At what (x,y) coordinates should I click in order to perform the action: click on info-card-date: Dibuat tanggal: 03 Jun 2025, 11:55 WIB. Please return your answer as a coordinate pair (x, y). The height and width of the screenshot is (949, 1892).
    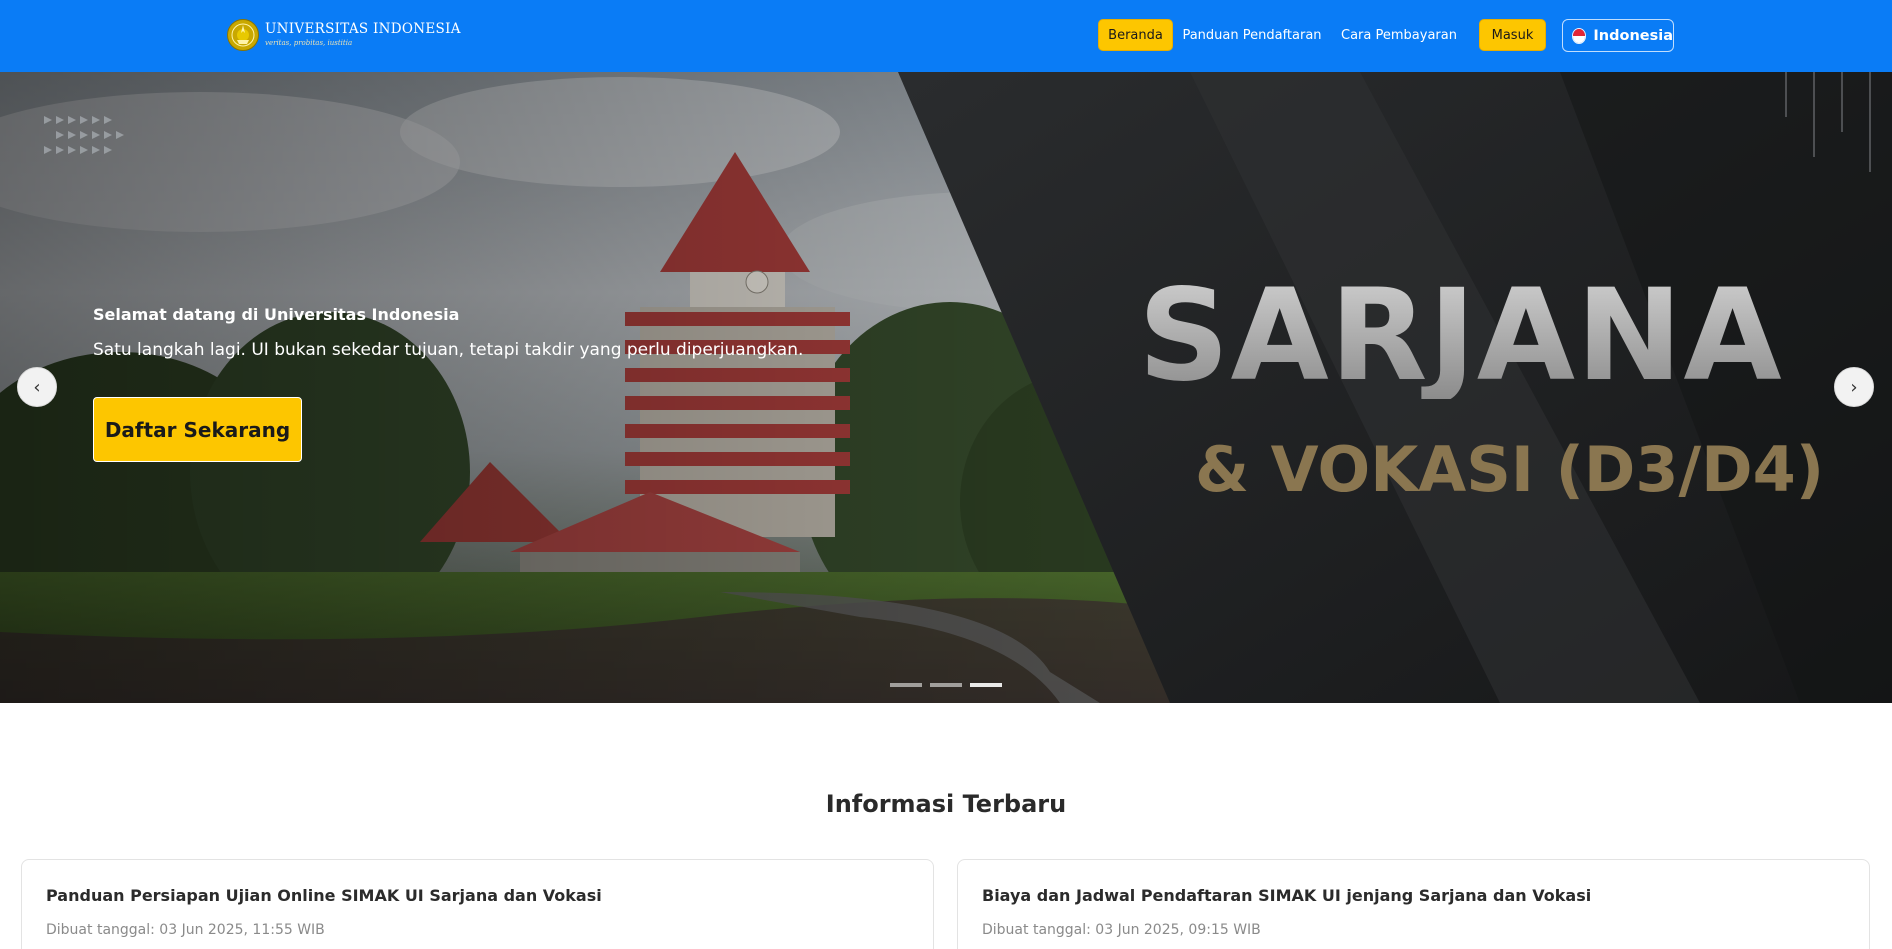
    Looking at the image, I should click on (185, 930).